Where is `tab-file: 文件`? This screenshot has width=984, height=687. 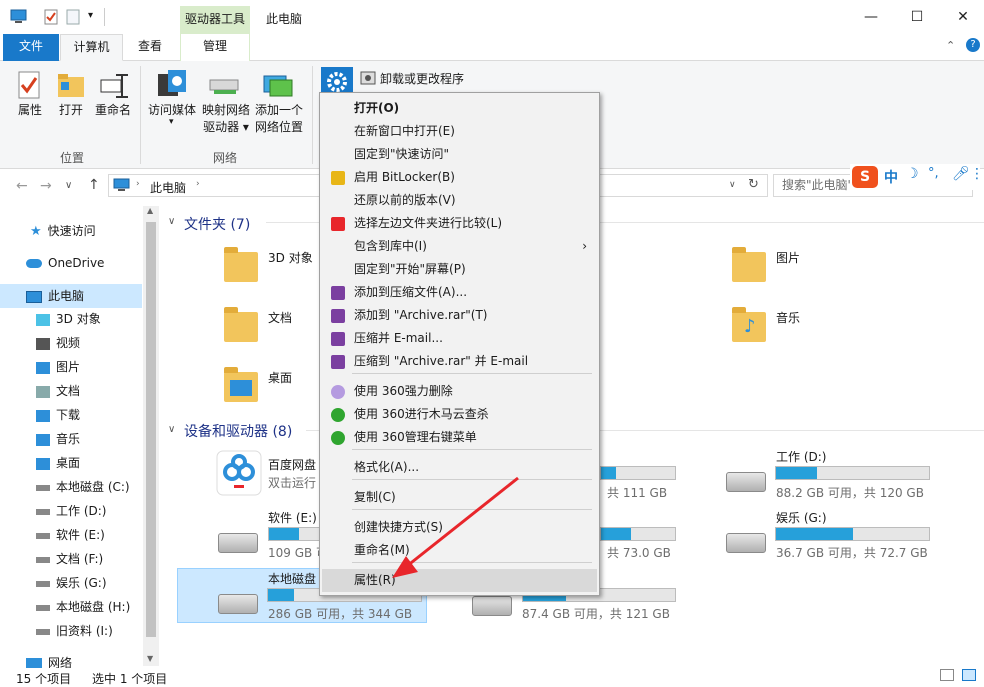
tab-file: 文件 is located at coordinates (31, 47).